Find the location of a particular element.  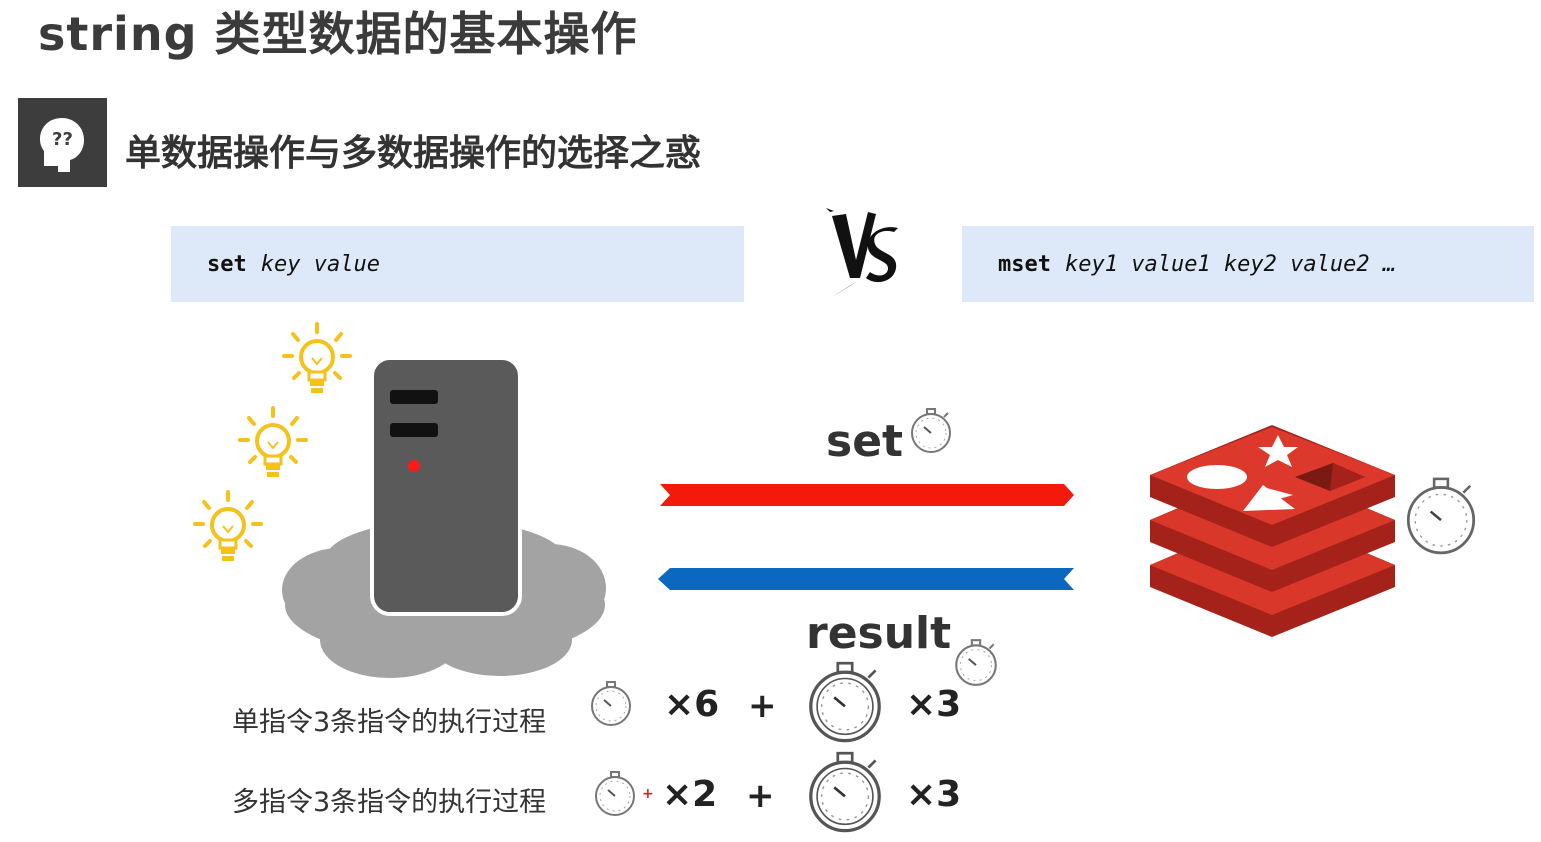

command-keyword: set is located at coordinates (227, 264).